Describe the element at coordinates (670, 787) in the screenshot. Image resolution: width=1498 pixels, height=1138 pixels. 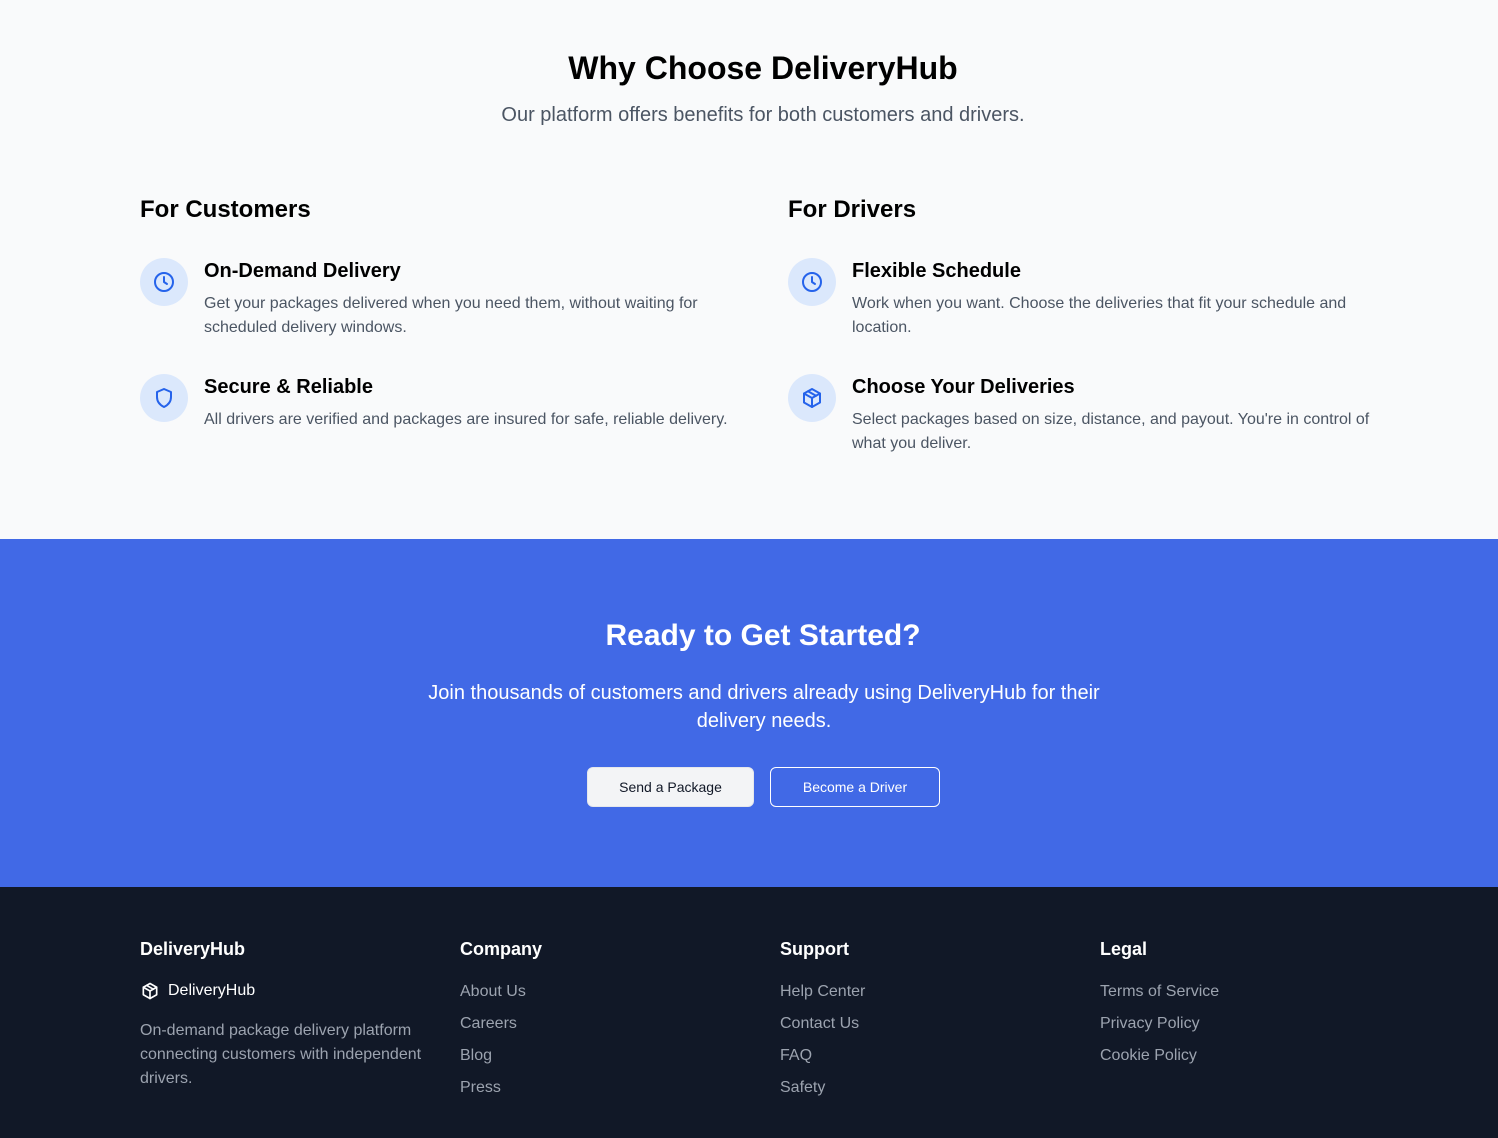
I see `send-package-button: Send a Package` at that location.